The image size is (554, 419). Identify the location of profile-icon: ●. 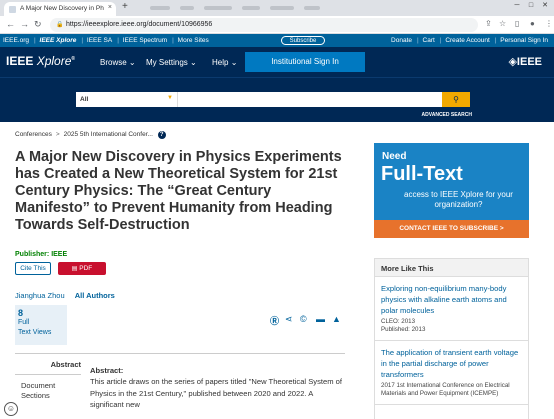
(532, 23).